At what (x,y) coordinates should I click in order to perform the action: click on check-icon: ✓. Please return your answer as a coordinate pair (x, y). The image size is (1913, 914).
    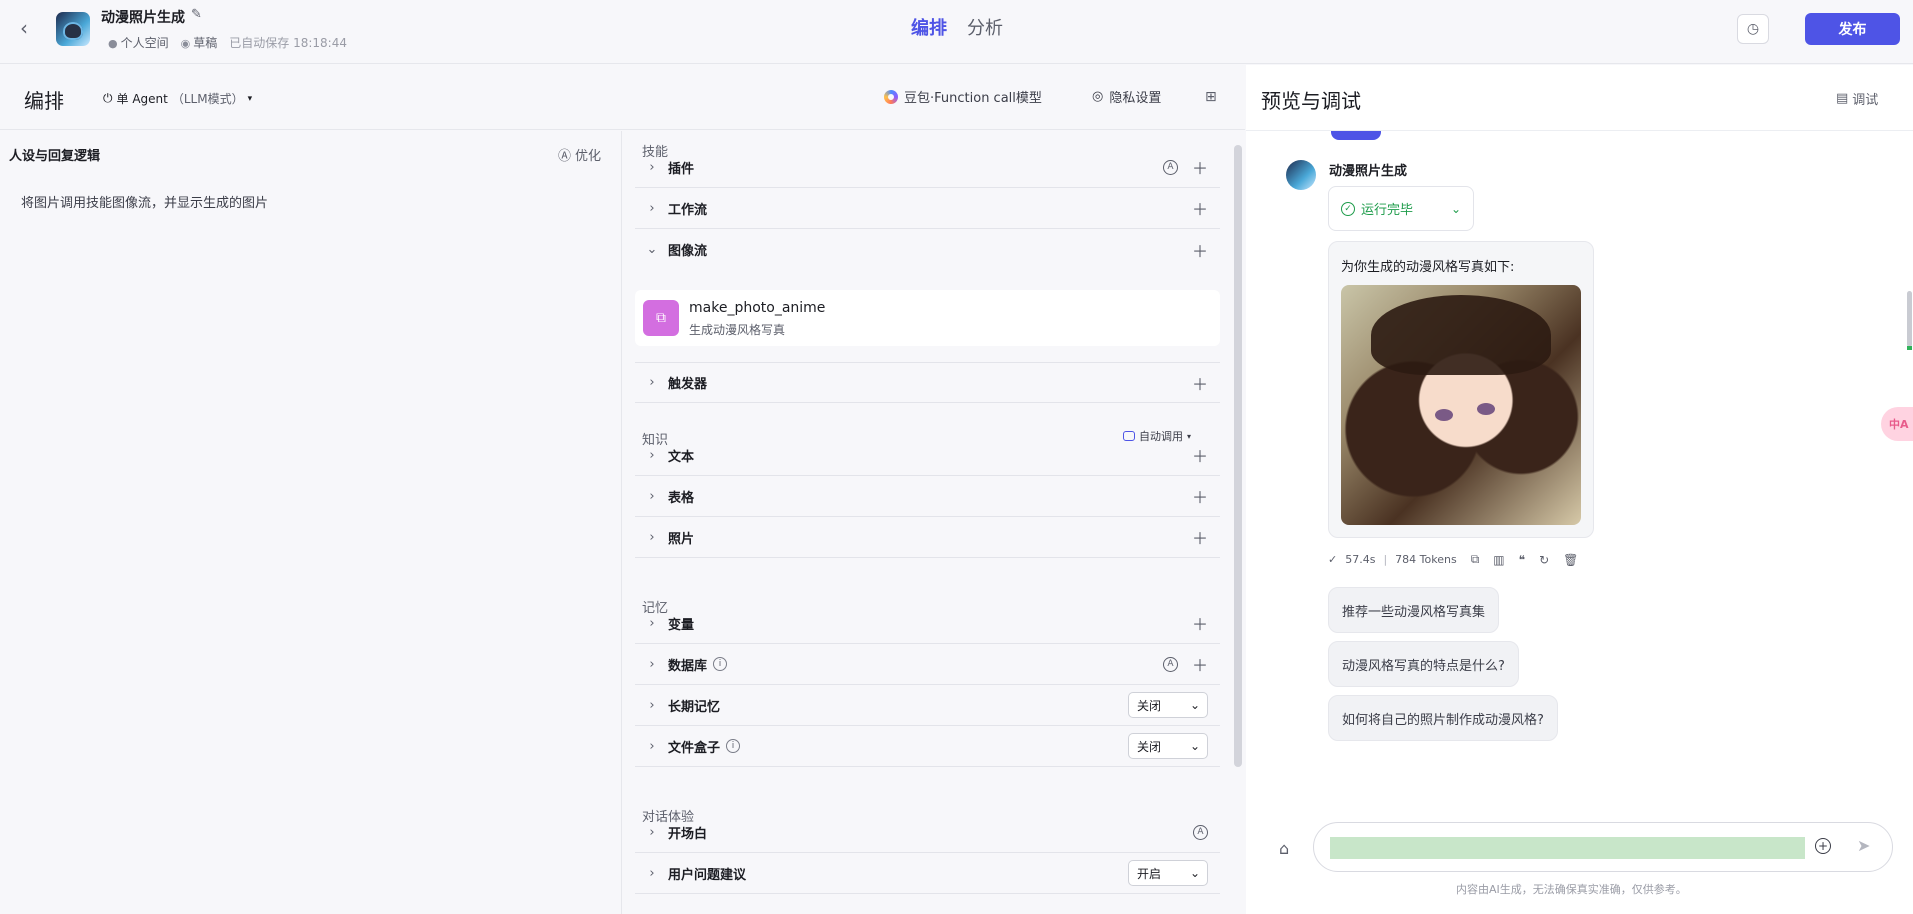
    Looking at the image, I should click on (1333, 559).